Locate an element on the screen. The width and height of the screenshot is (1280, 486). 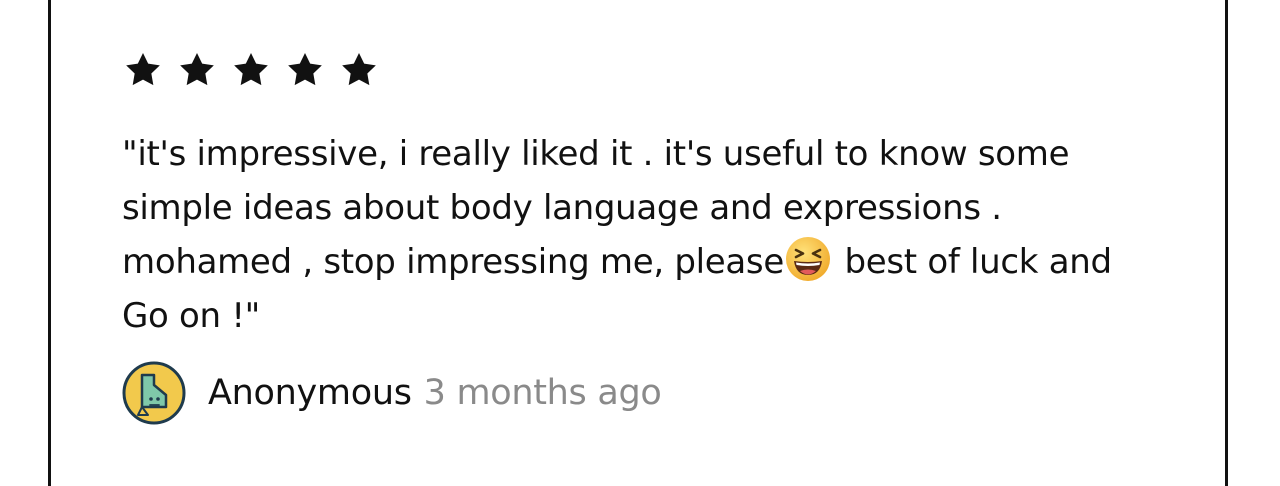
review-timestamp: 3 months ago is located at coordinates (542, 393).